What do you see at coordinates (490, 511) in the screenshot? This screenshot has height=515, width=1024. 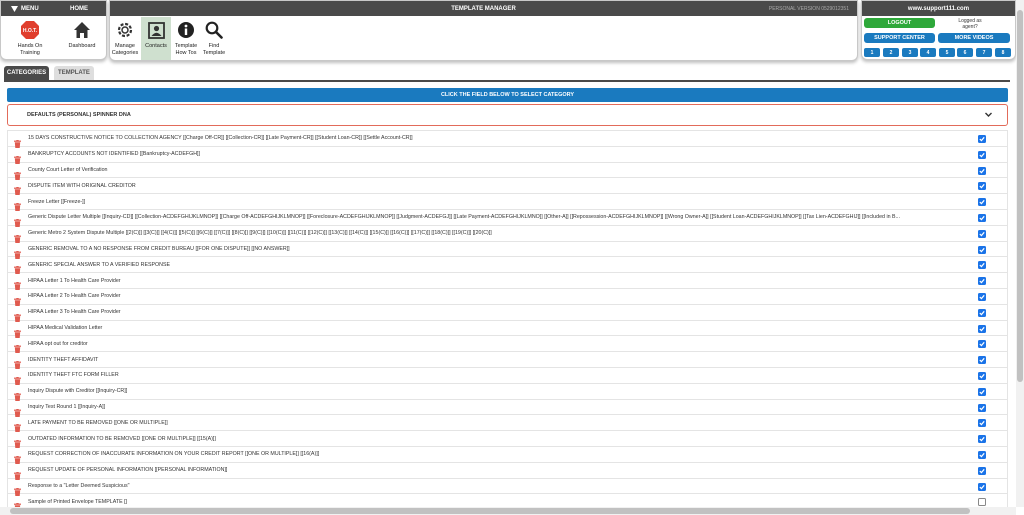 I see `horizontal-scrollbar-thumb` at bounding box center [490, 511].